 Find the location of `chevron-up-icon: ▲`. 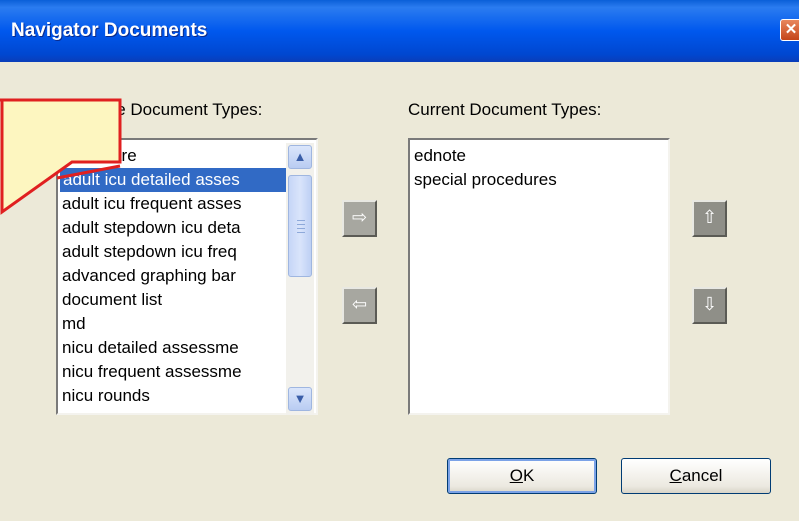

chevron-up-icon: ▲ is located at coordinates (300, 156).